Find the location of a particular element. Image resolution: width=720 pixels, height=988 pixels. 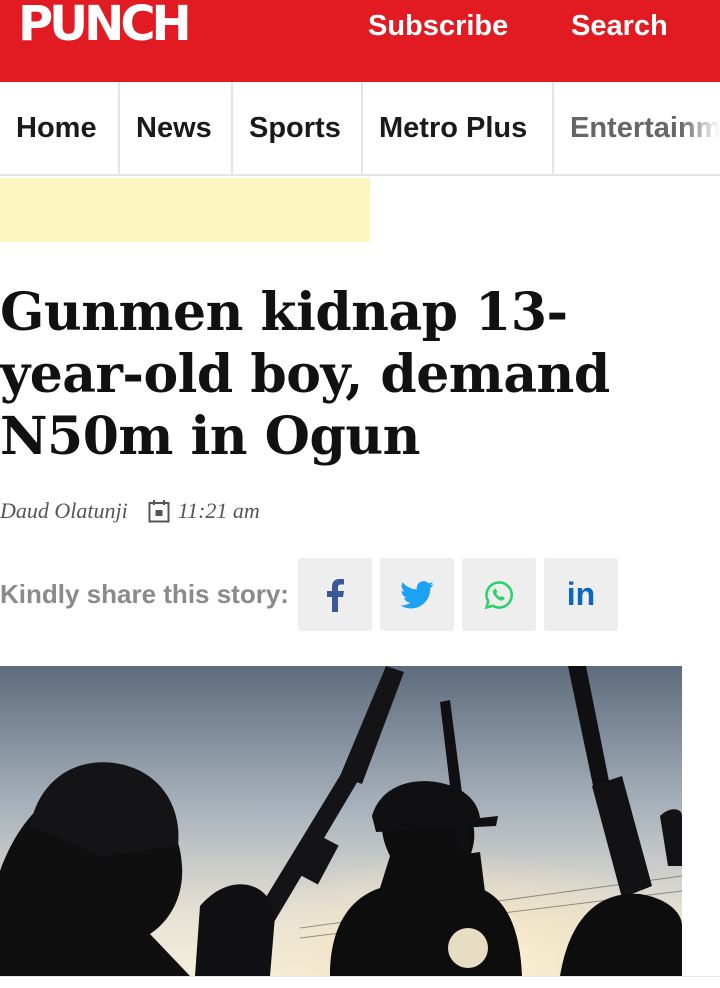

share-whatsapp-button is located at coordinates (499, 594).